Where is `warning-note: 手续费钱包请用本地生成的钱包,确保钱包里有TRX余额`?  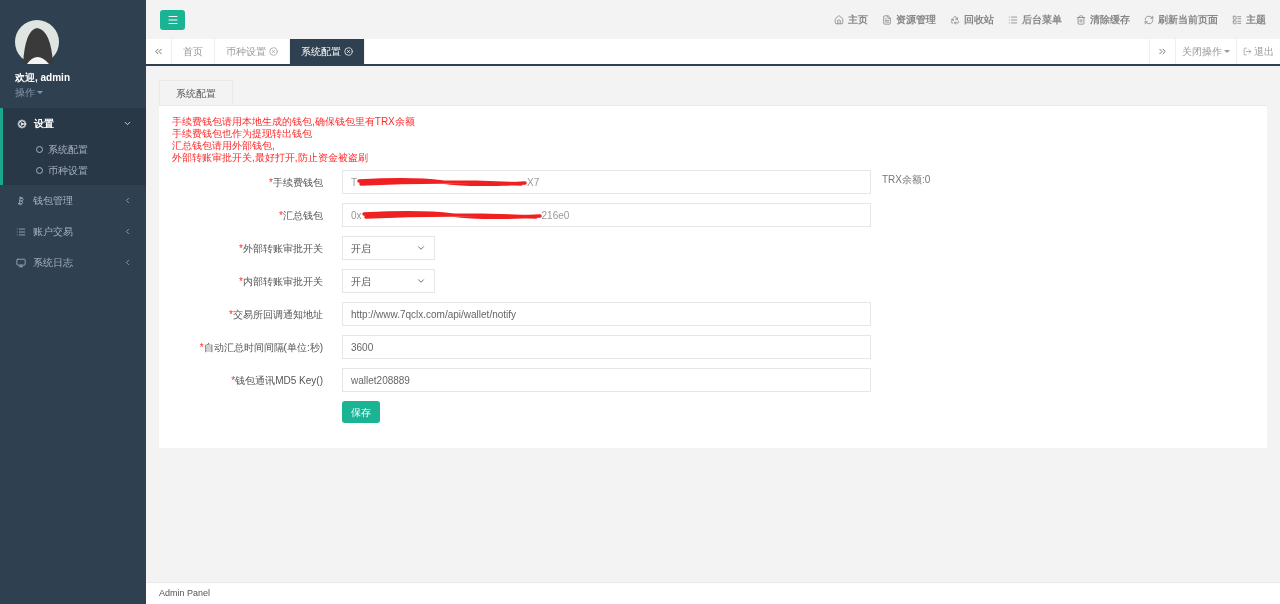
warning-note: 手续费钱包请用本地生成的钱包,确保钱包里有TRX余额 is located at coordinates (294, 122).